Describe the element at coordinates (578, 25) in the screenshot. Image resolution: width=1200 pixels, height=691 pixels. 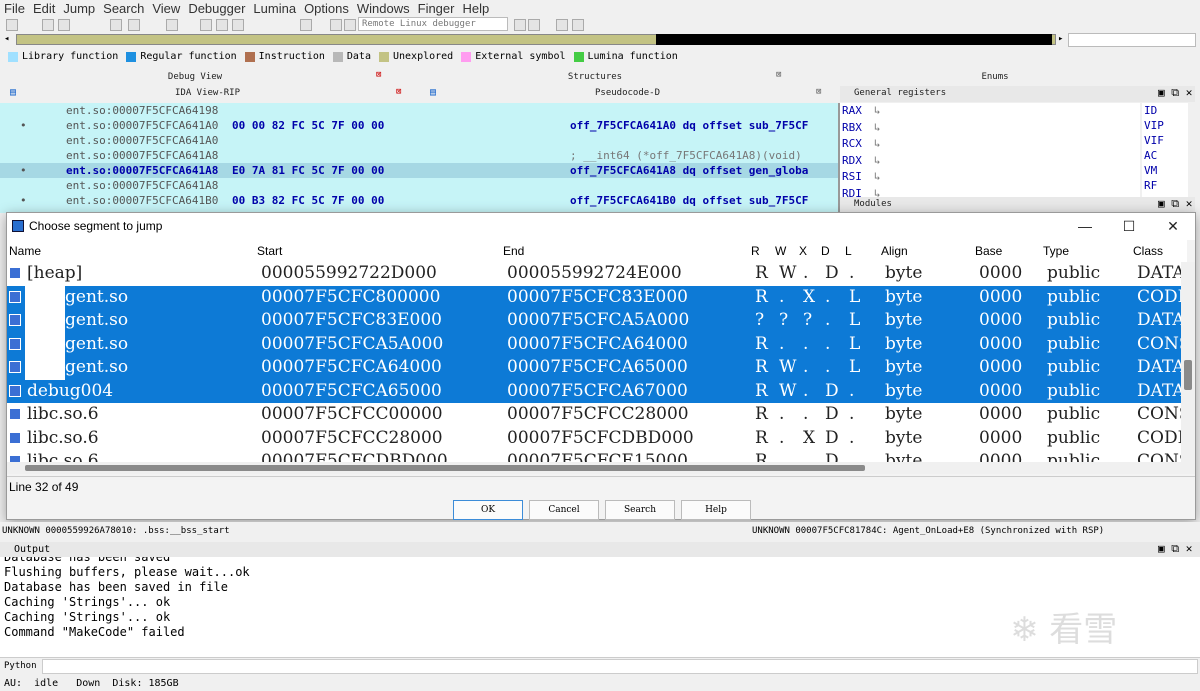
I see `trace-icon` at that location.